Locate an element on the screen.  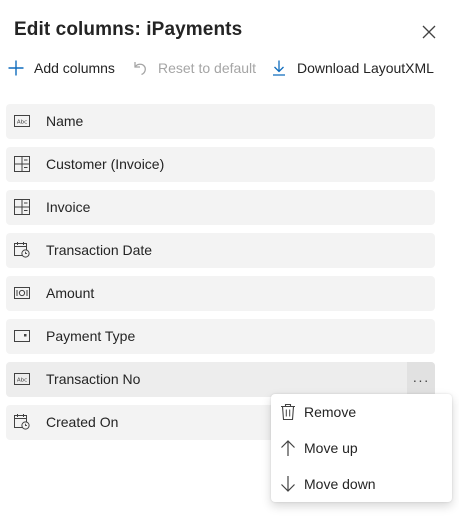
close-icon is located at coordinates (429, 32).